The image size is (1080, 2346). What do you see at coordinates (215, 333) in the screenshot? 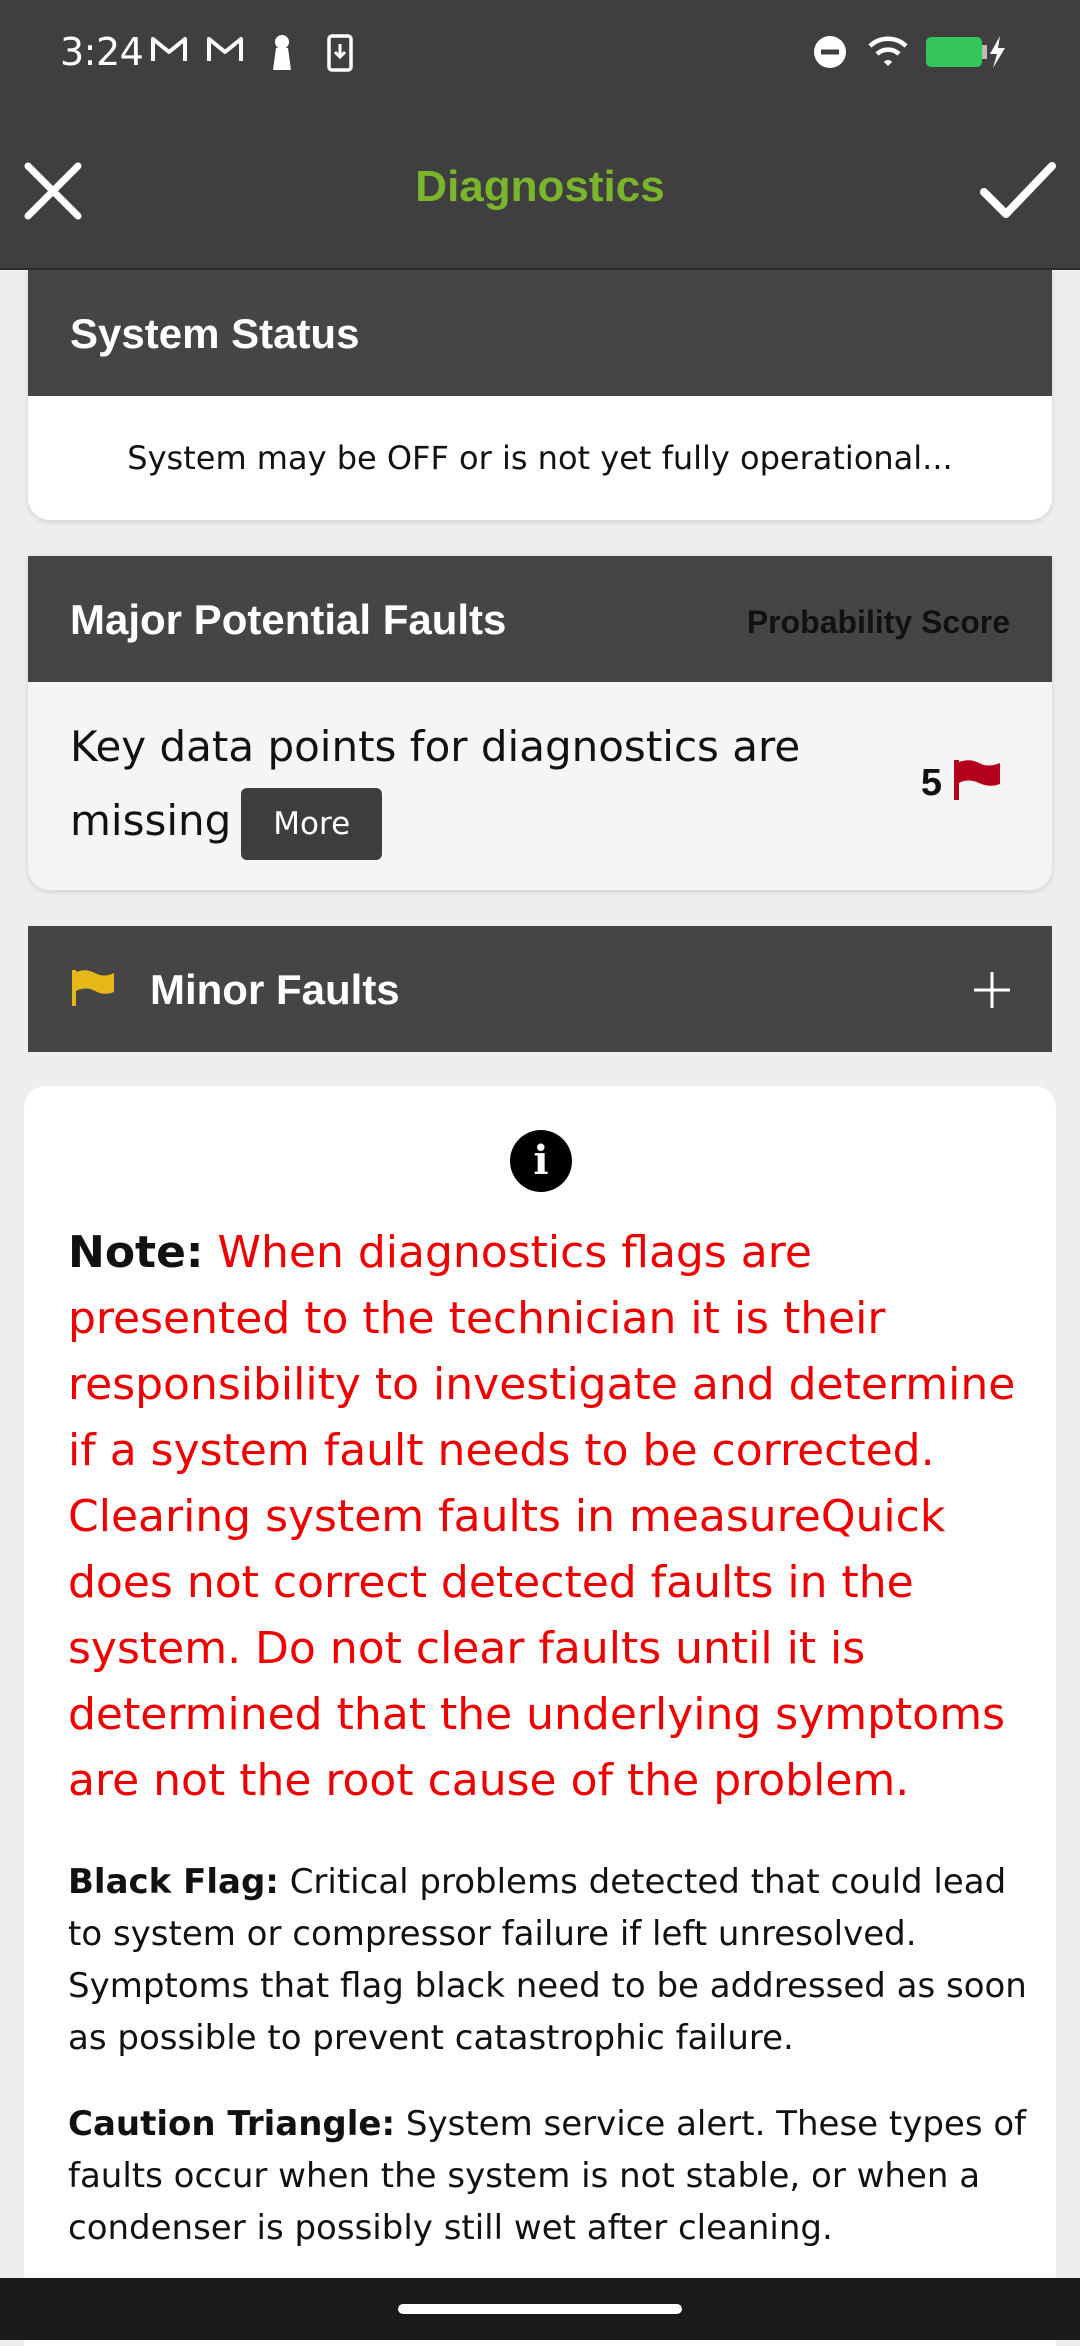
I see `system-status-title: System Status` at bounding box center [215, 333].